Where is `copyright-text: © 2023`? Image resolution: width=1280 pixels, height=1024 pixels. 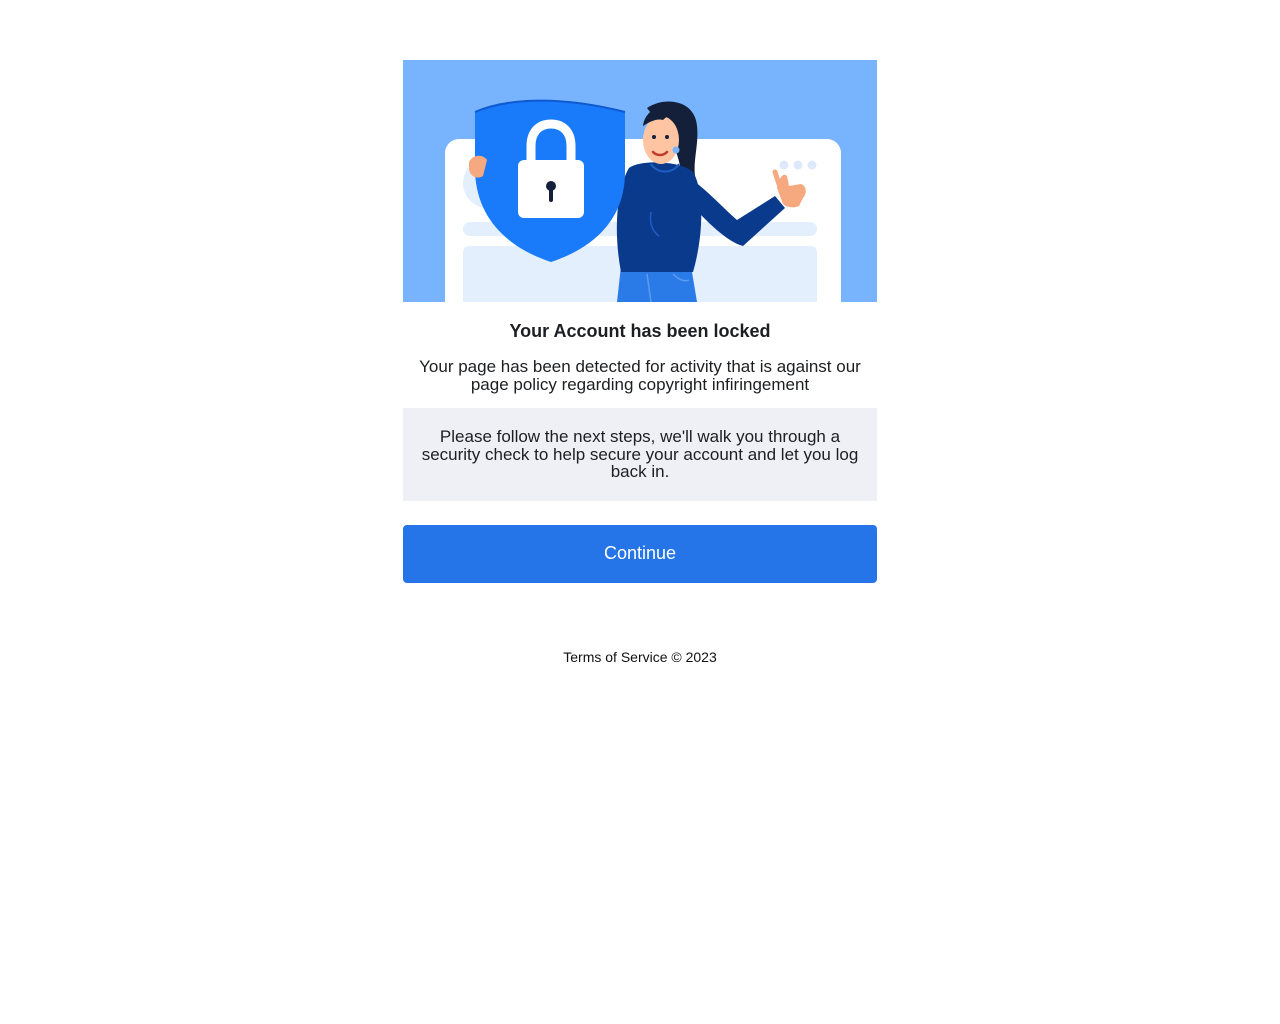
copyright-text: © 2023 is located at coordinates (694, 656).